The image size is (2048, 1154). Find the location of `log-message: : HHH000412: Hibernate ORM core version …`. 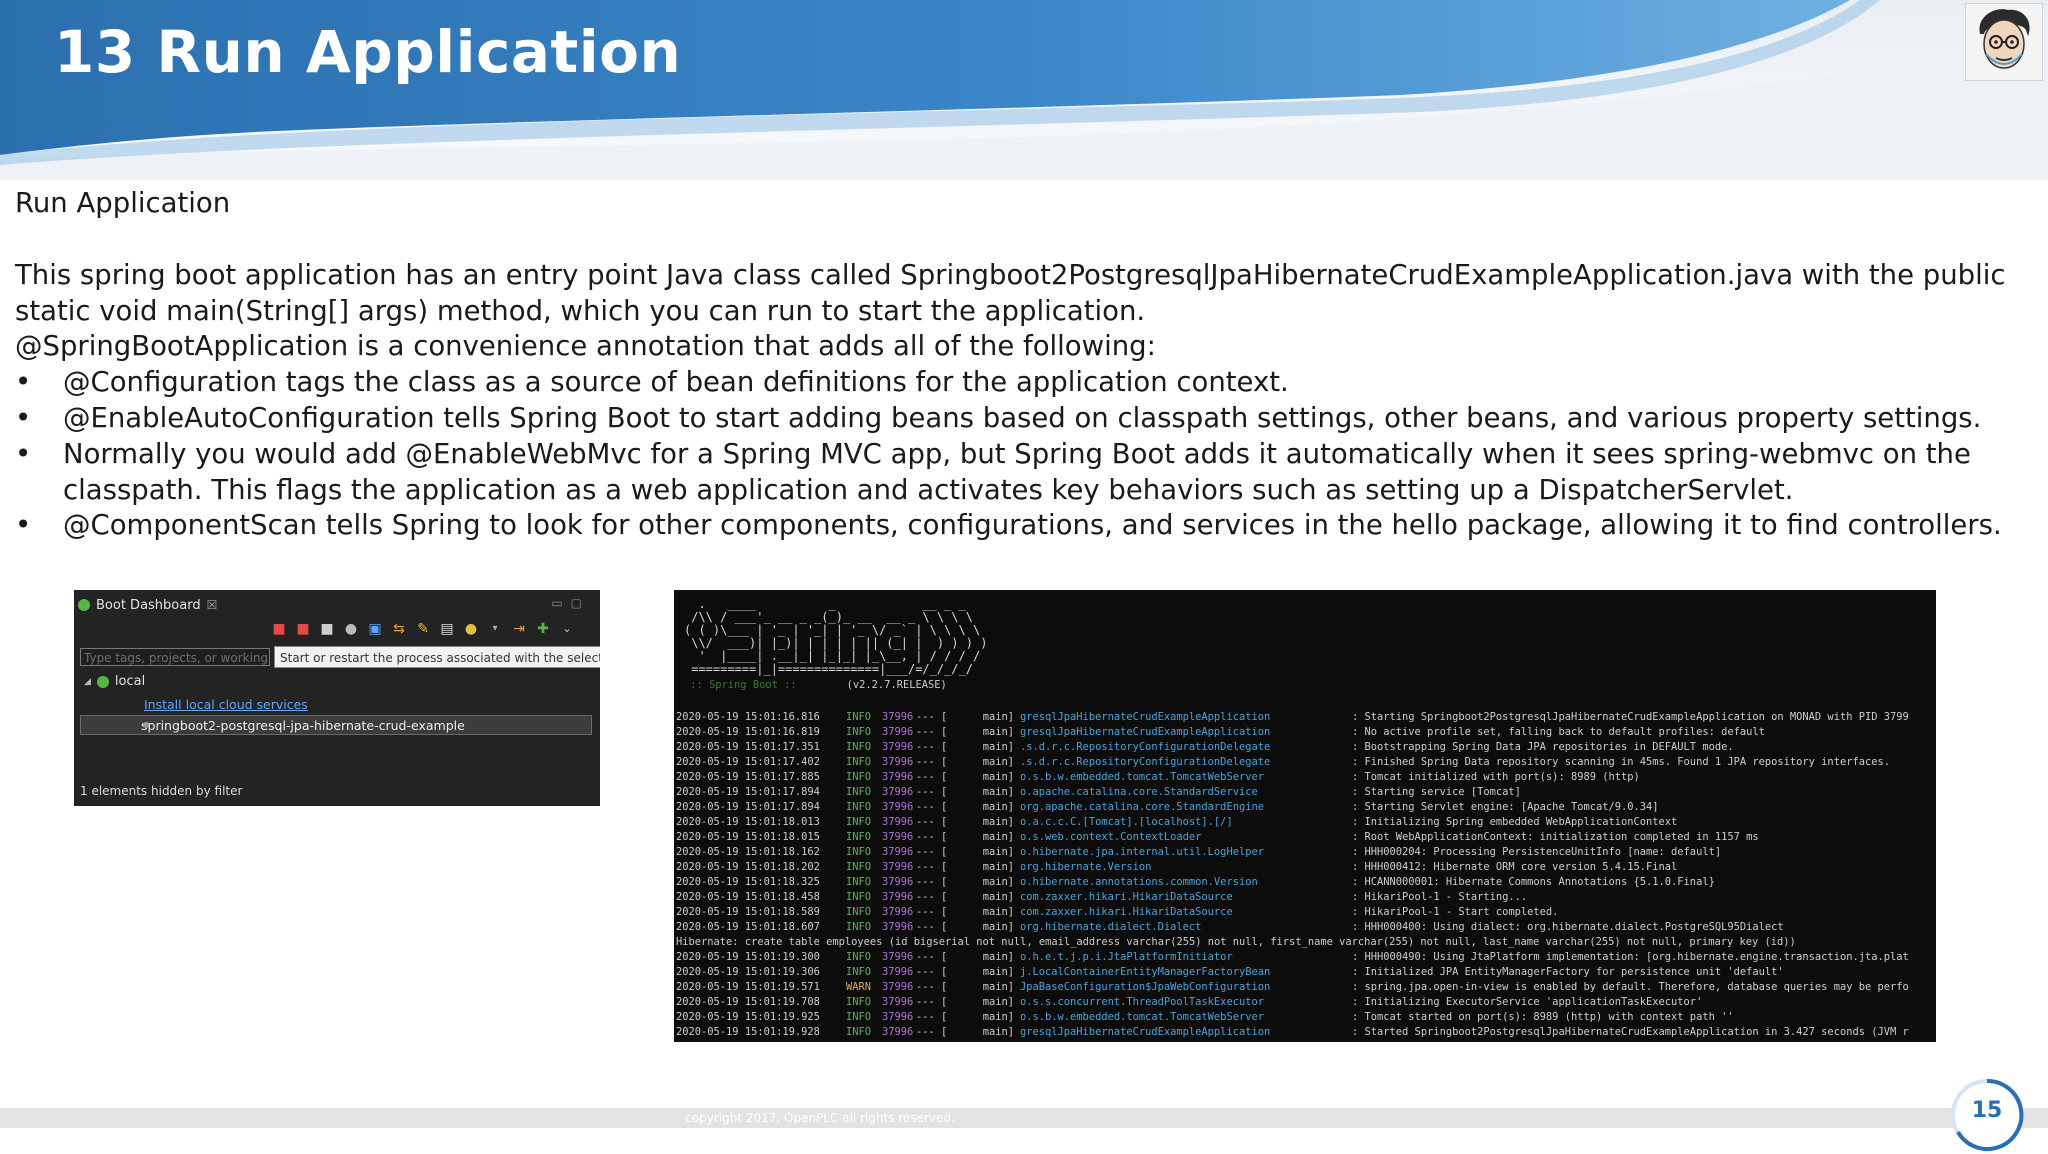

log-message: : HHH000412: Hibernate ORM core version … is located at coordinates (1515, 867).